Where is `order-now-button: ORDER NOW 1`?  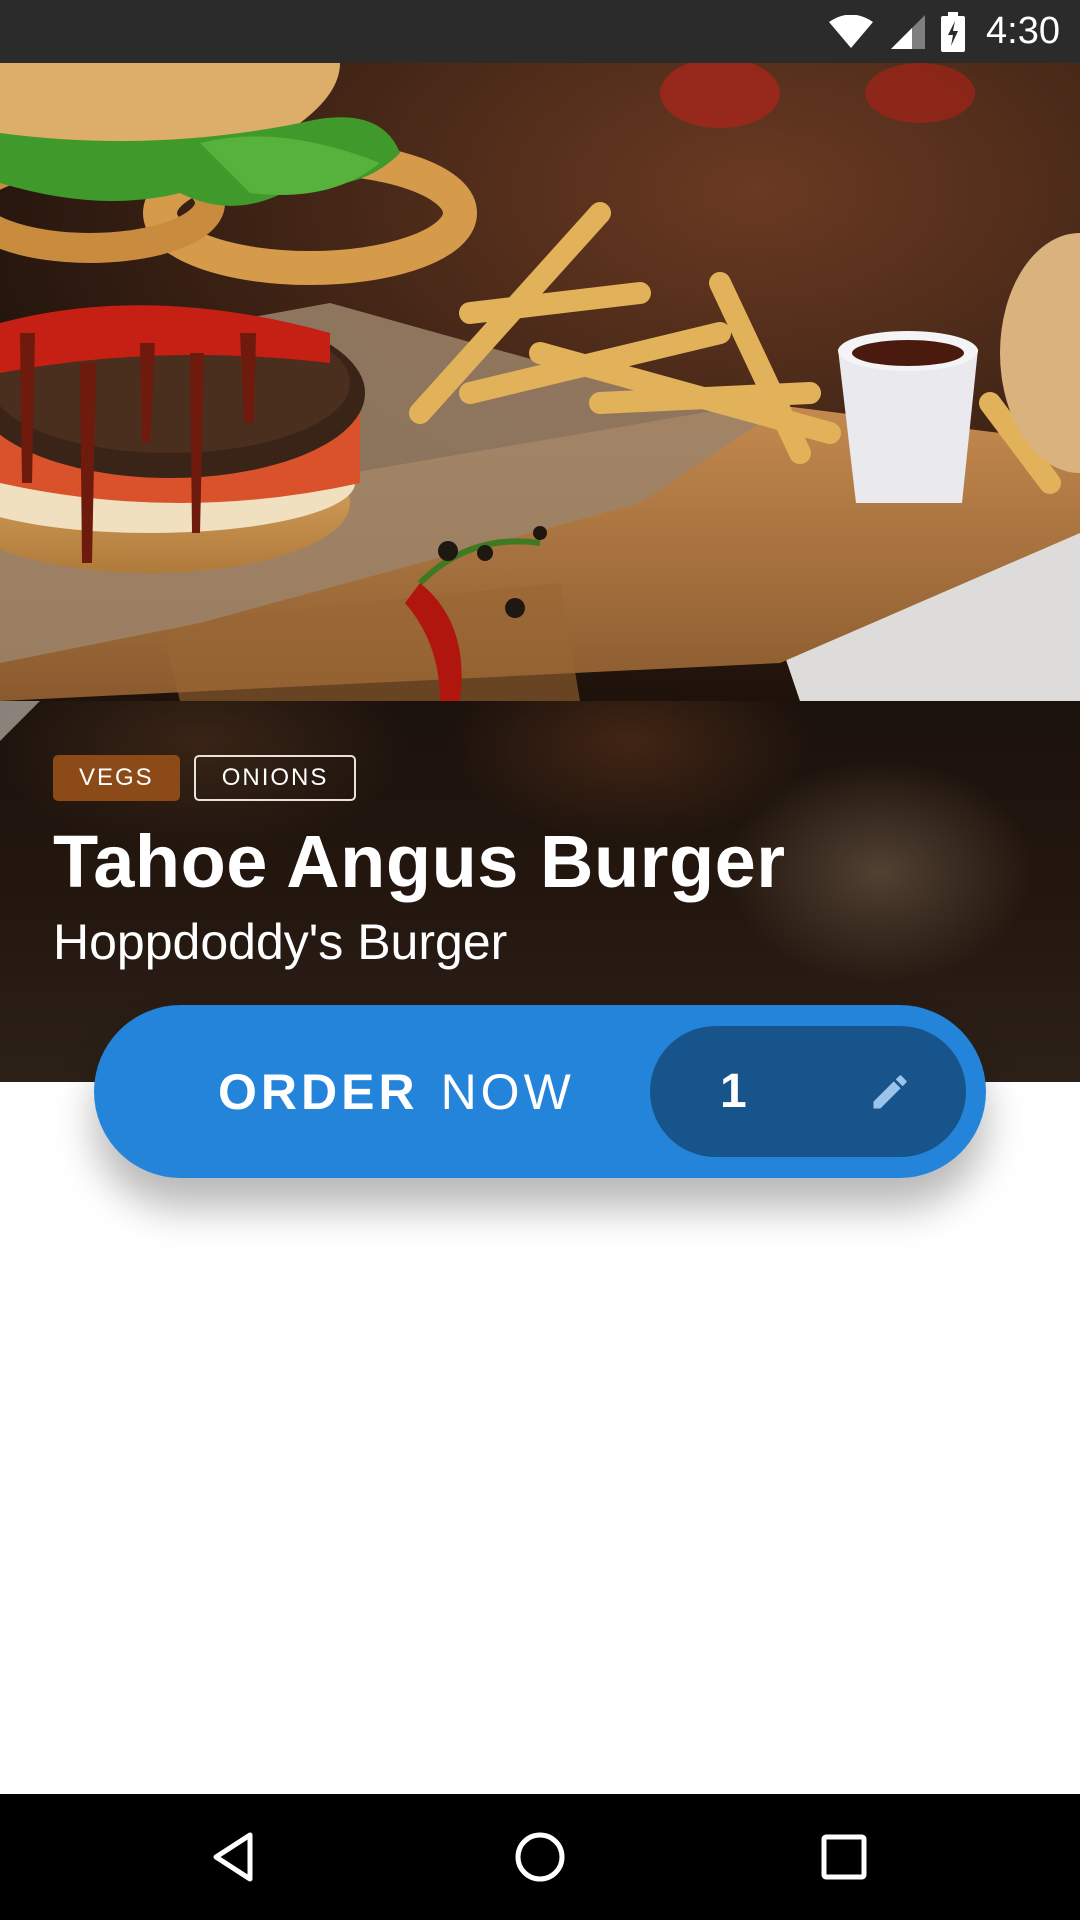
order-now-button: ORDER NOW 1 is located at coordinates (540, 1091).